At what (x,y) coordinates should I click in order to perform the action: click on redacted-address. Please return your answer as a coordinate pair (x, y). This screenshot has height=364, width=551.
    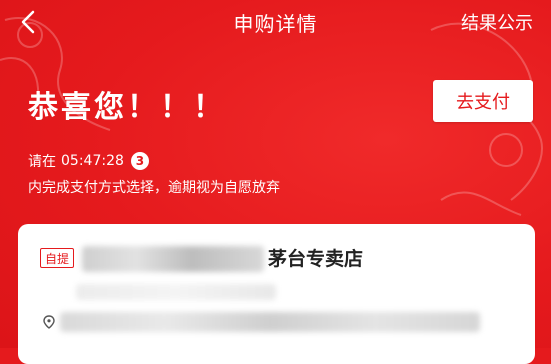
    Looking at the image, I should click on (270, 322).